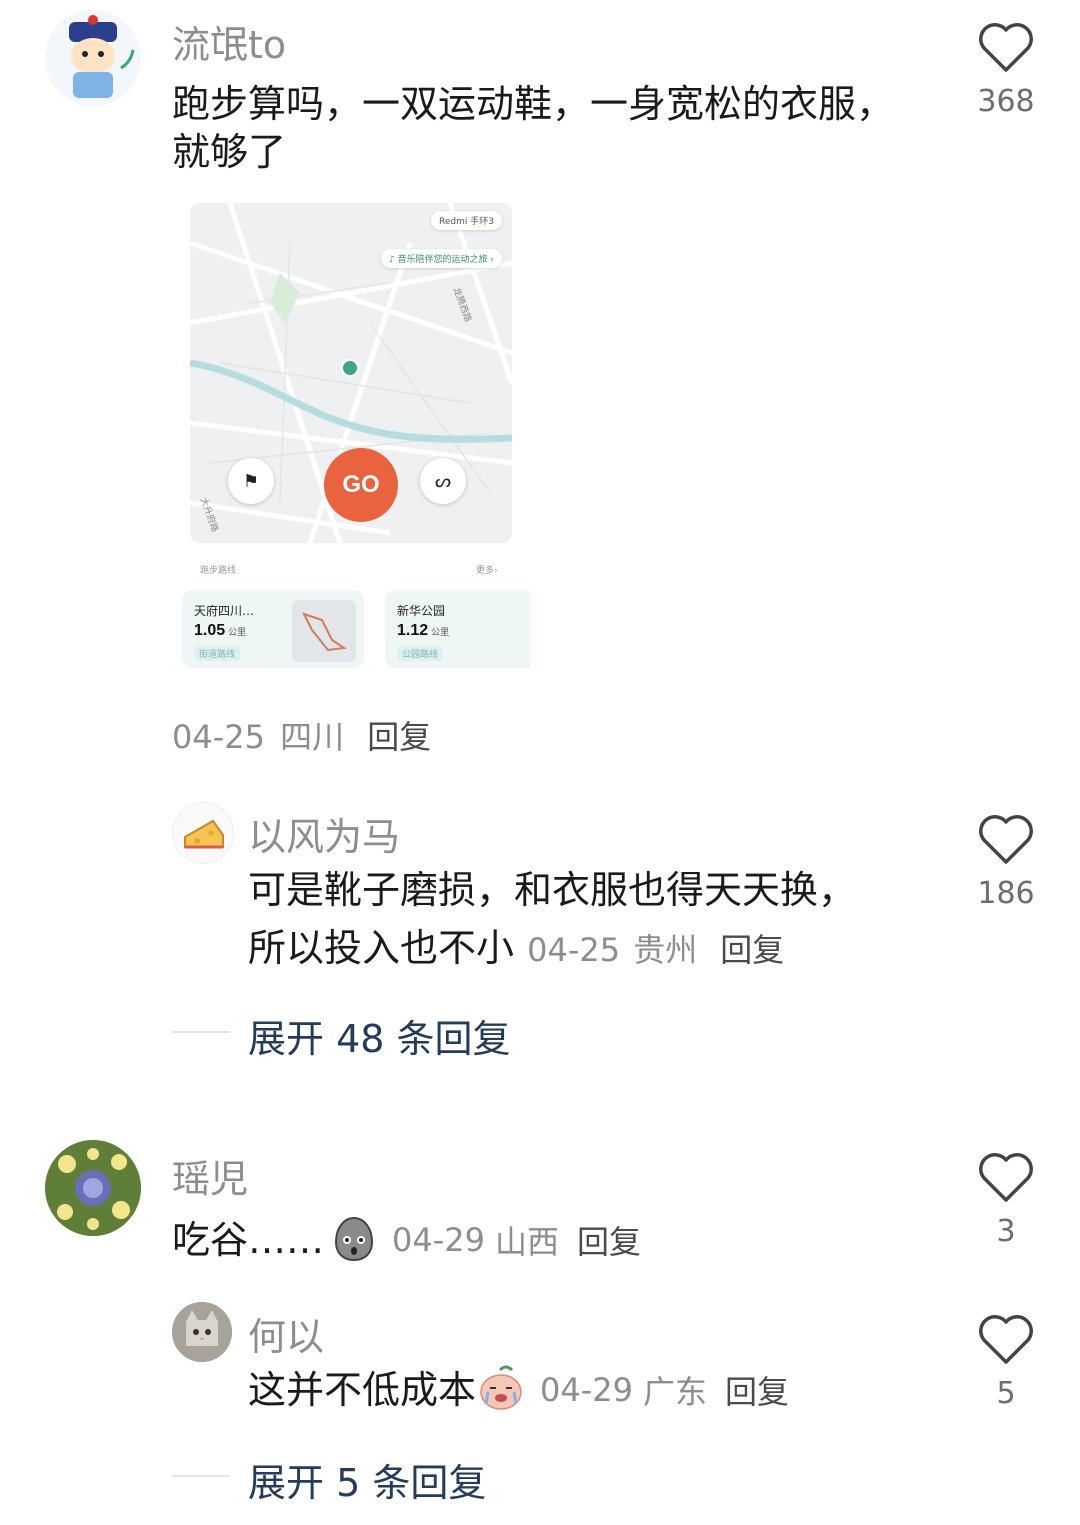  I want to click on route-icon: ᔕ, so click(443, 481).